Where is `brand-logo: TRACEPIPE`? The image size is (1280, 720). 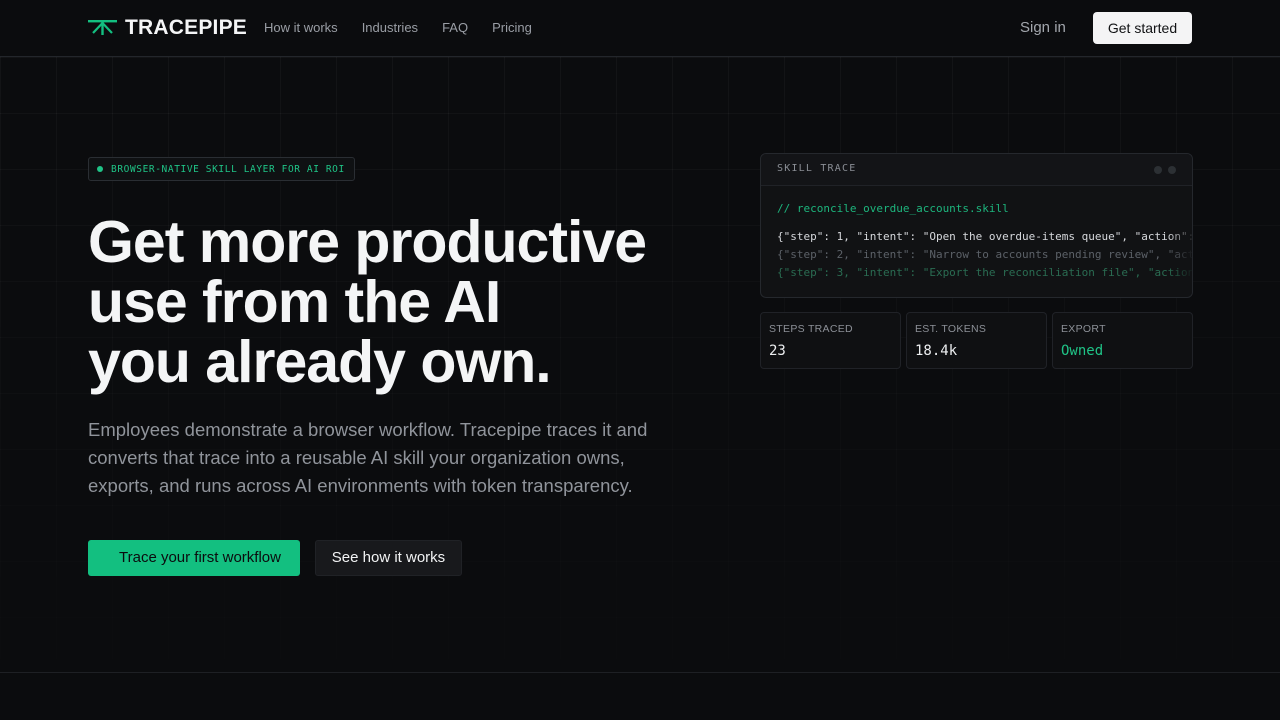
brand-logo: TRACEPIPE is located at coordinates (167, 28).